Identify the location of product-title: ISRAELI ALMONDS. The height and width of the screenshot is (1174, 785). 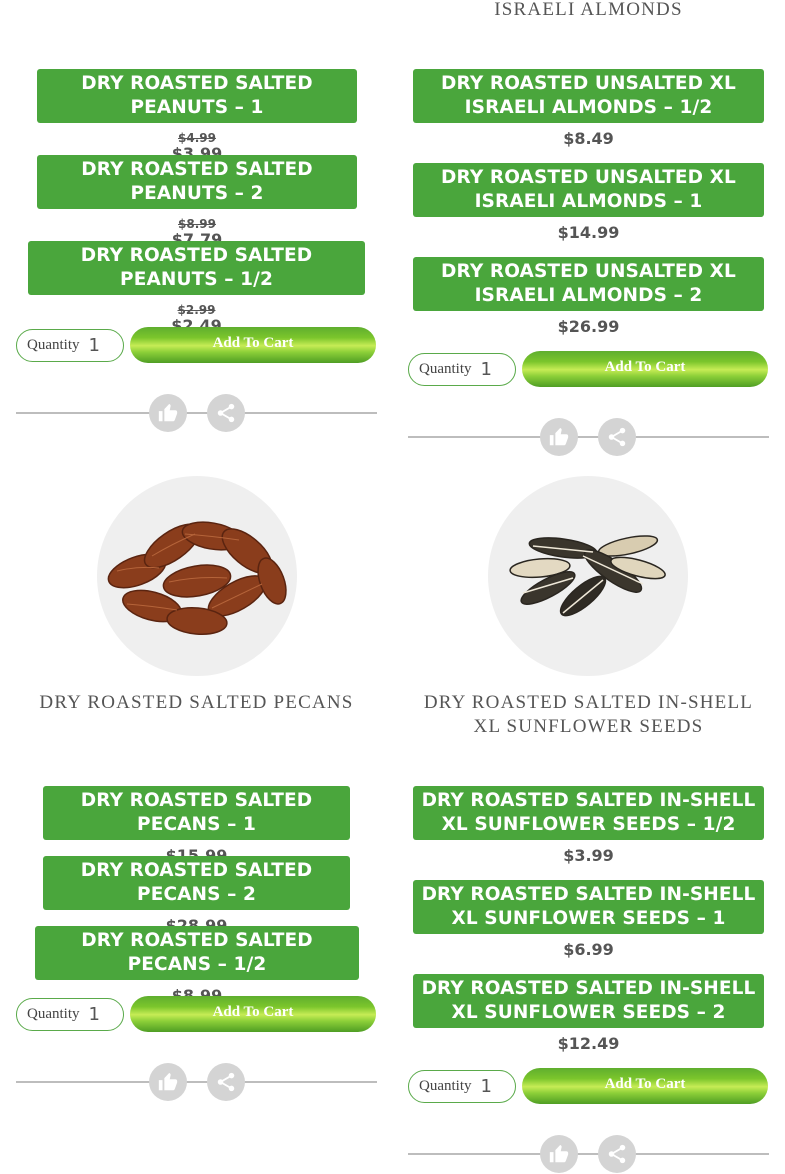
(588, 10).